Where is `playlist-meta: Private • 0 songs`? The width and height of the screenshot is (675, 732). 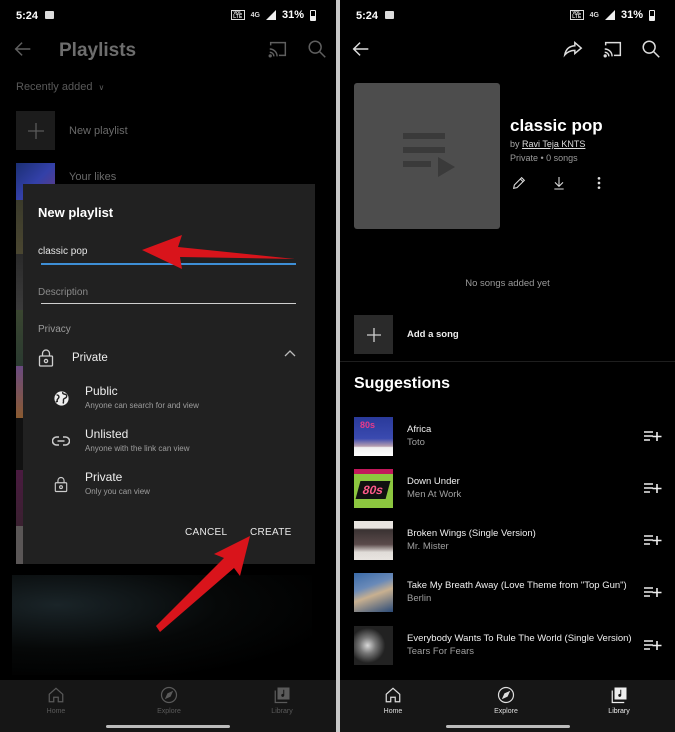
playlist-meta: Private • 0 songs is located at coordinates (544, 158).